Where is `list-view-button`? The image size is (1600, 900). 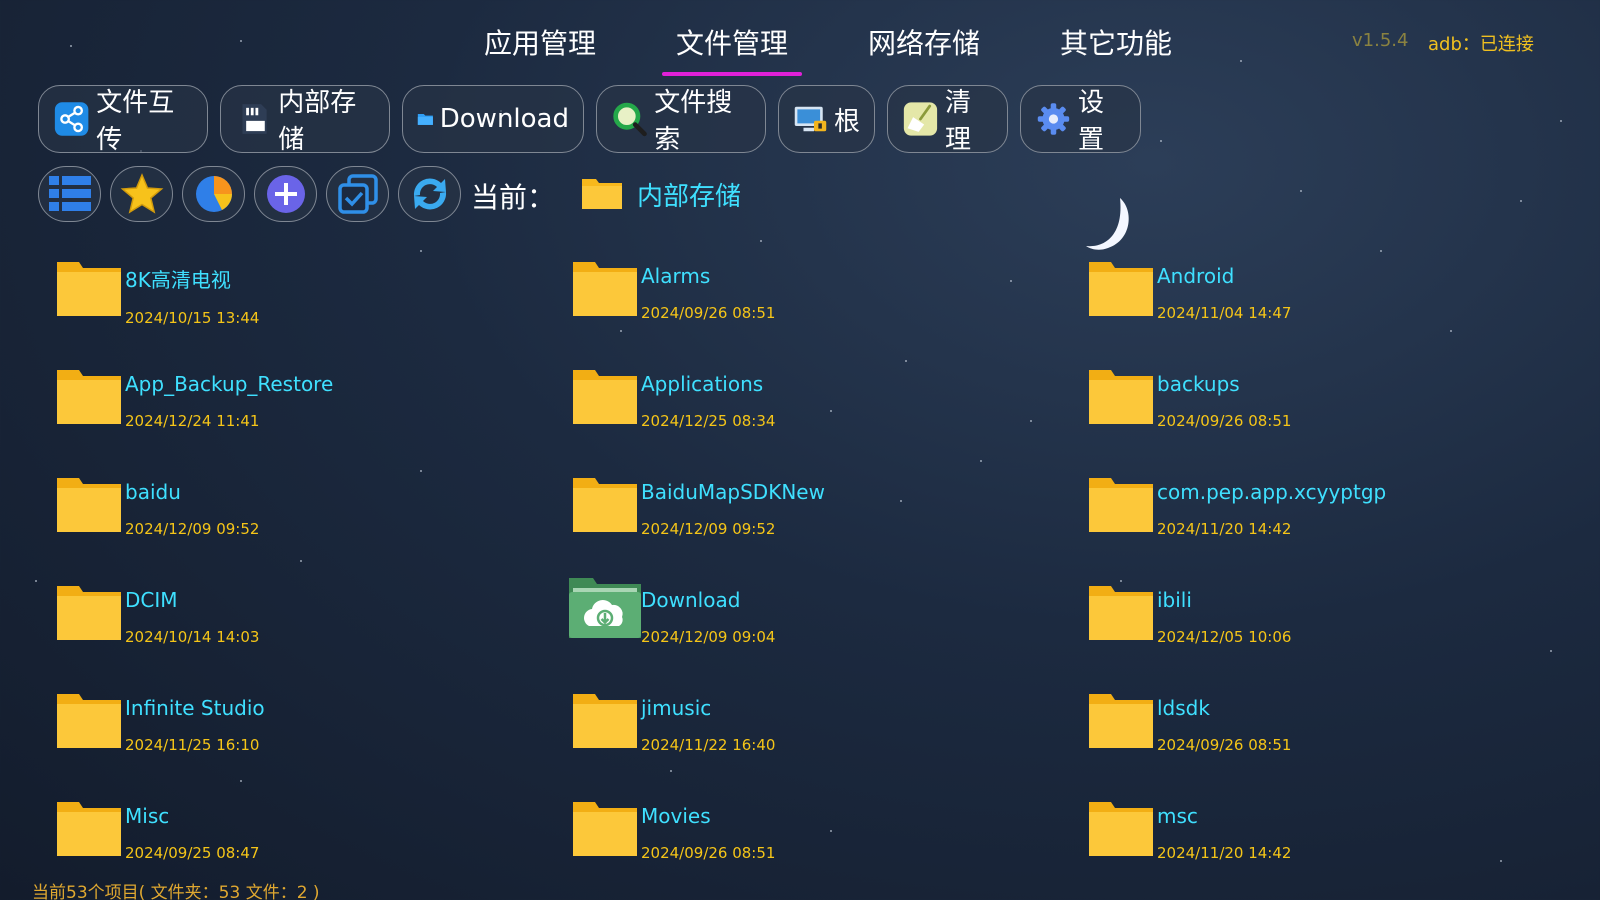 list-view-button is located at coordinates (69, 194).